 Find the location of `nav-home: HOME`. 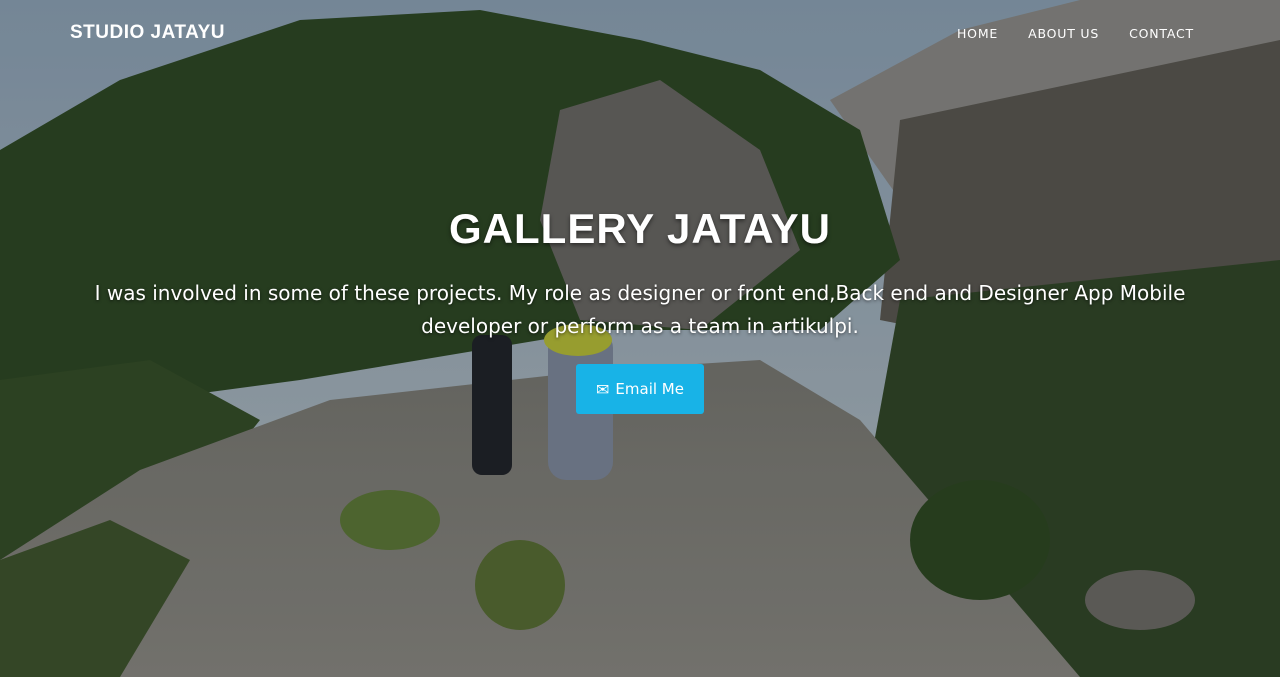

nav-home: HOME is located at coordinates (977, 33).